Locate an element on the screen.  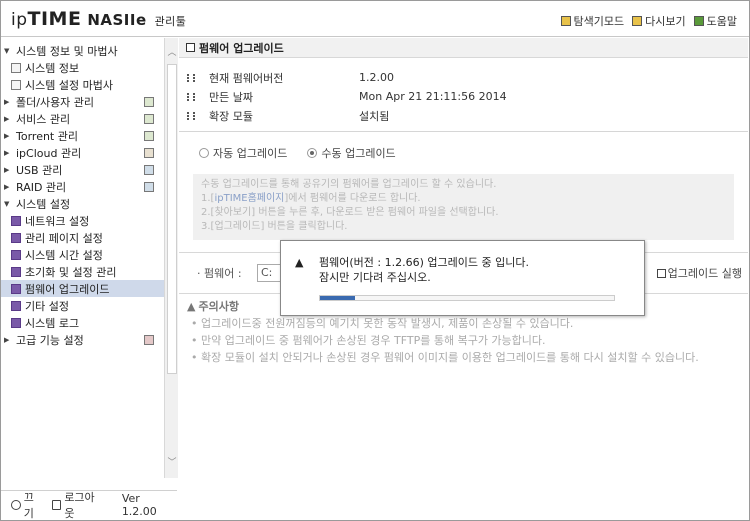
auto-upgrade-radio: 자동 업그레이드 is located at coordinates (243, 153).